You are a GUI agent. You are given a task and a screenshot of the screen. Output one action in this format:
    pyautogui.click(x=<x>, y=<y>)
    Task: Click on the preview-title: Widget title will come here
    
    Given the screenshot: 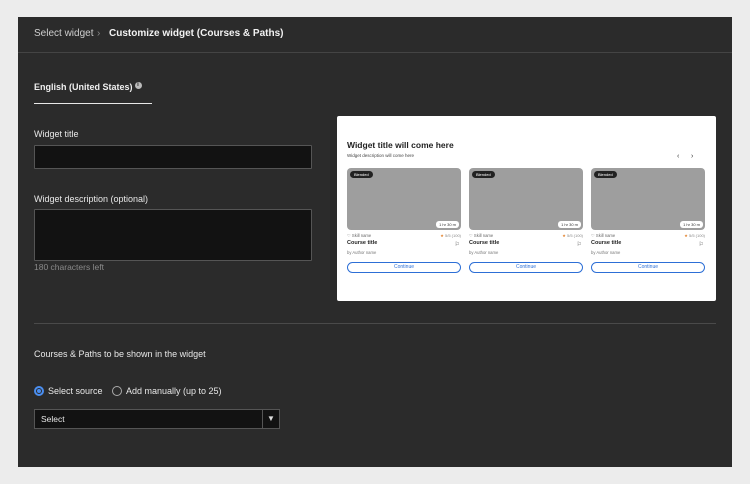 What is the action you would take?
    pyautogui.click(x=400, y=145)
    